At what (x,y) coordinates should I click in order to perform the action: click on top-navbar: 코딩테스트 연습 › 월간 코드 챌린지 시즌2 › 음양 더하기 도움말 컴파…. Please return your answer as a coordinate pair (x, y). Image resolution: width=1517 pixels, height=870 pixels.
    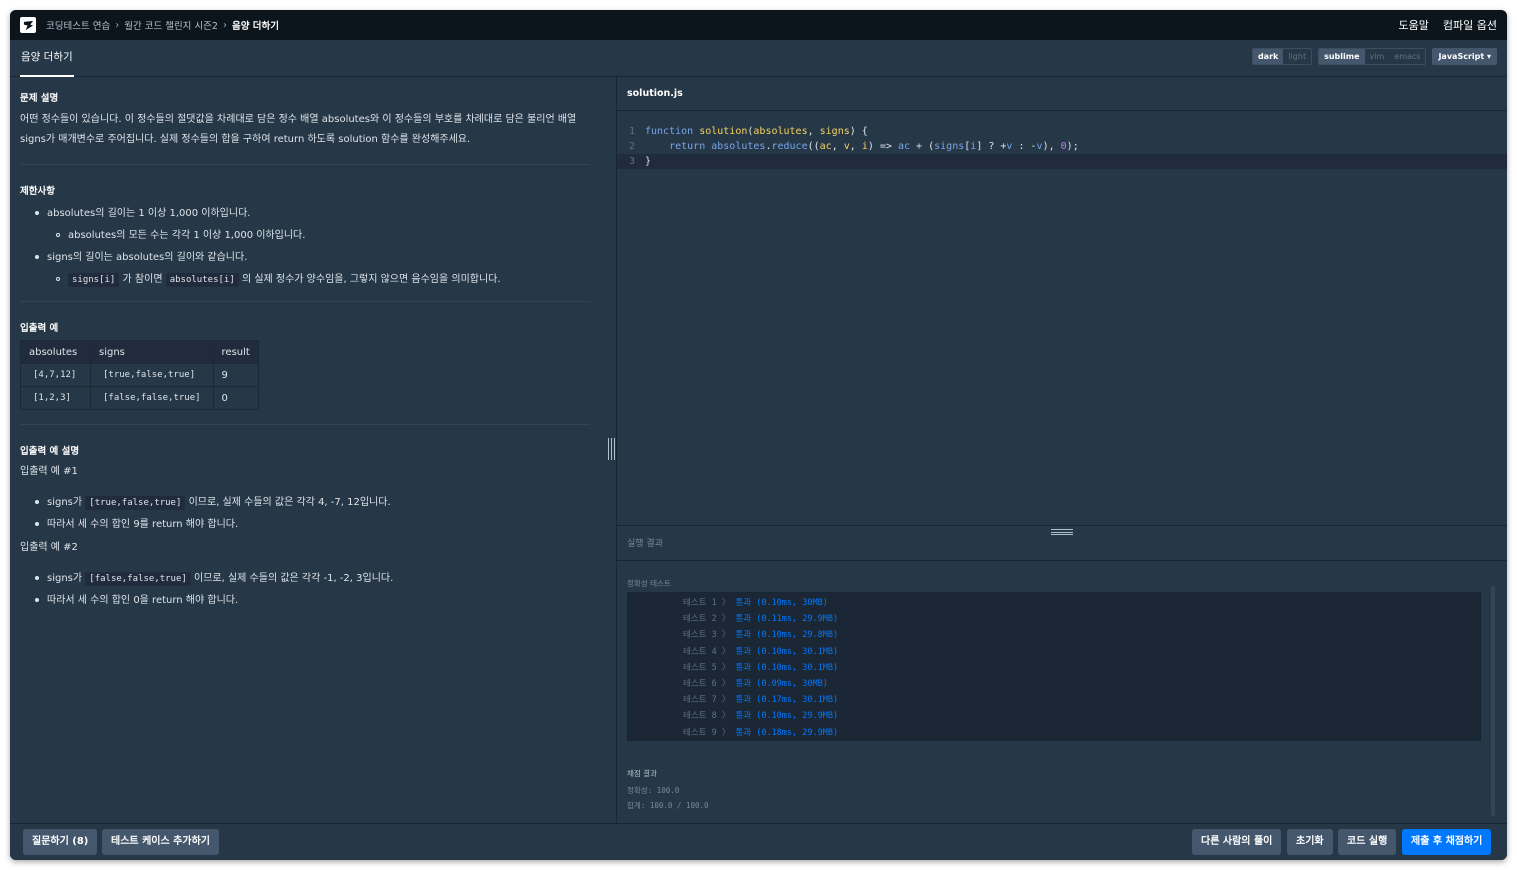
    Looking at the image, I should click on (758, 25).